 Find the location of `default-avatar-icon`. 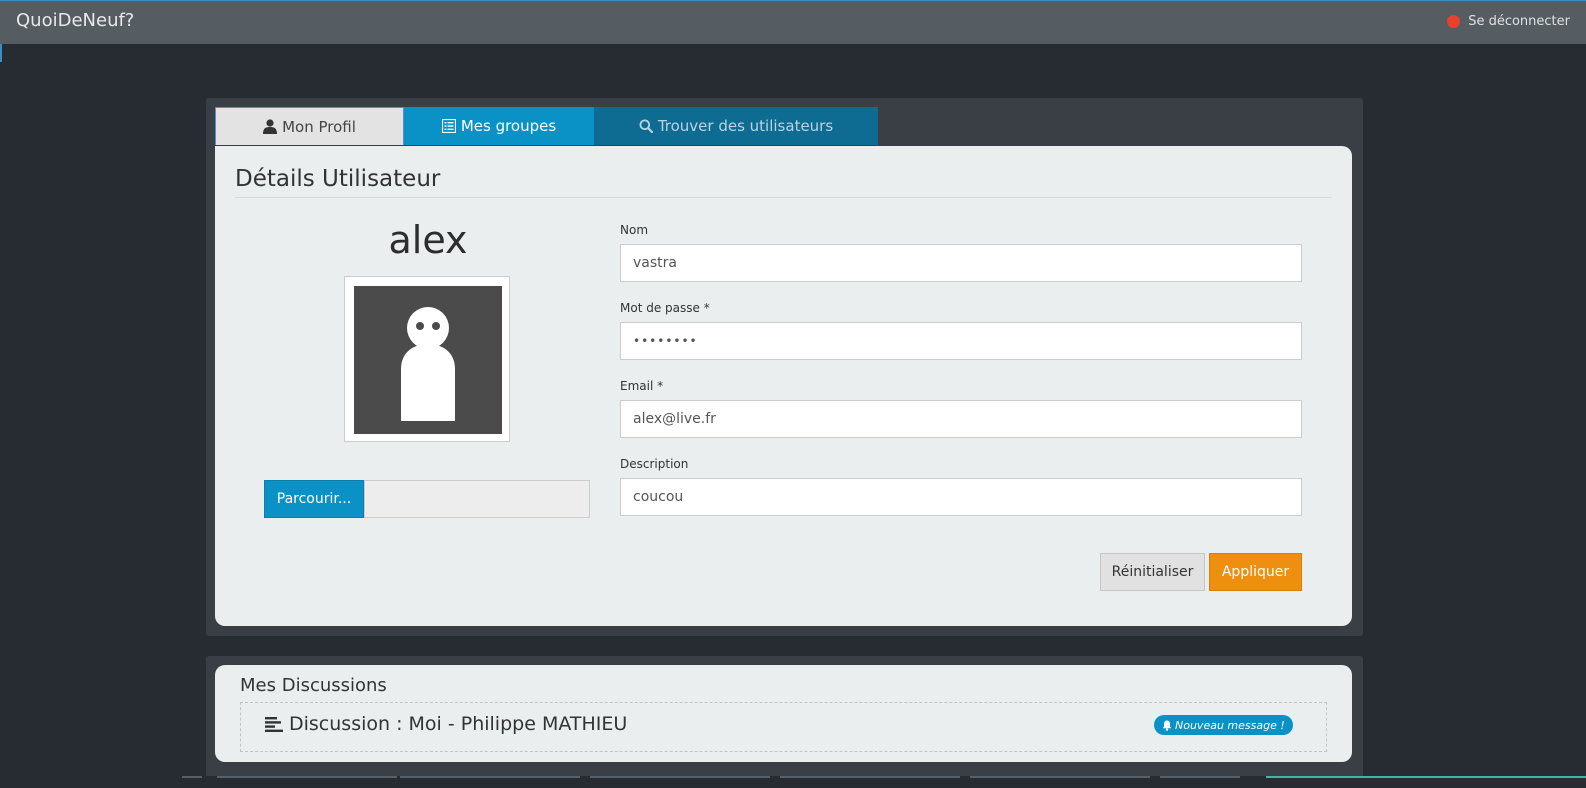

default-avatar-icon is located at coordinates (428, 360).